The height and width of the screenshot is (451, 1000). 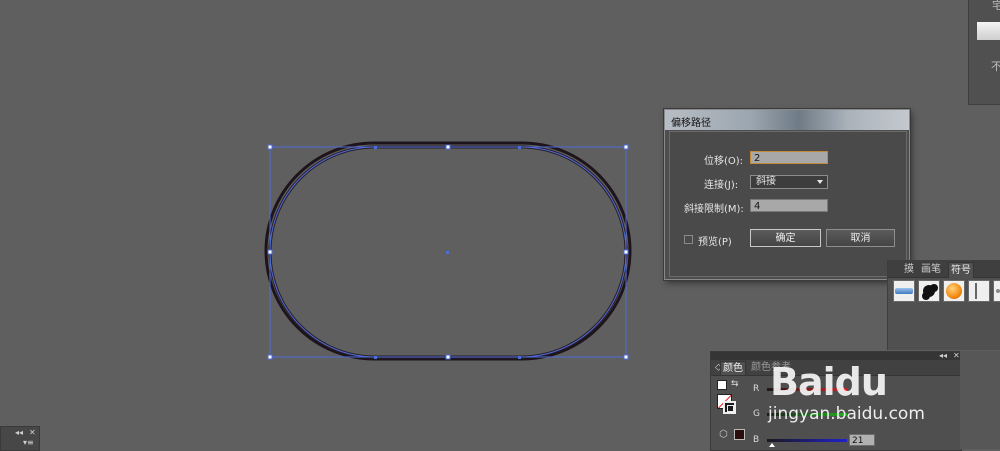 What do you see at coordinates (996, 6) in the screenshot?
I see `panel-label: 宅` at bounding box center [996, 6].